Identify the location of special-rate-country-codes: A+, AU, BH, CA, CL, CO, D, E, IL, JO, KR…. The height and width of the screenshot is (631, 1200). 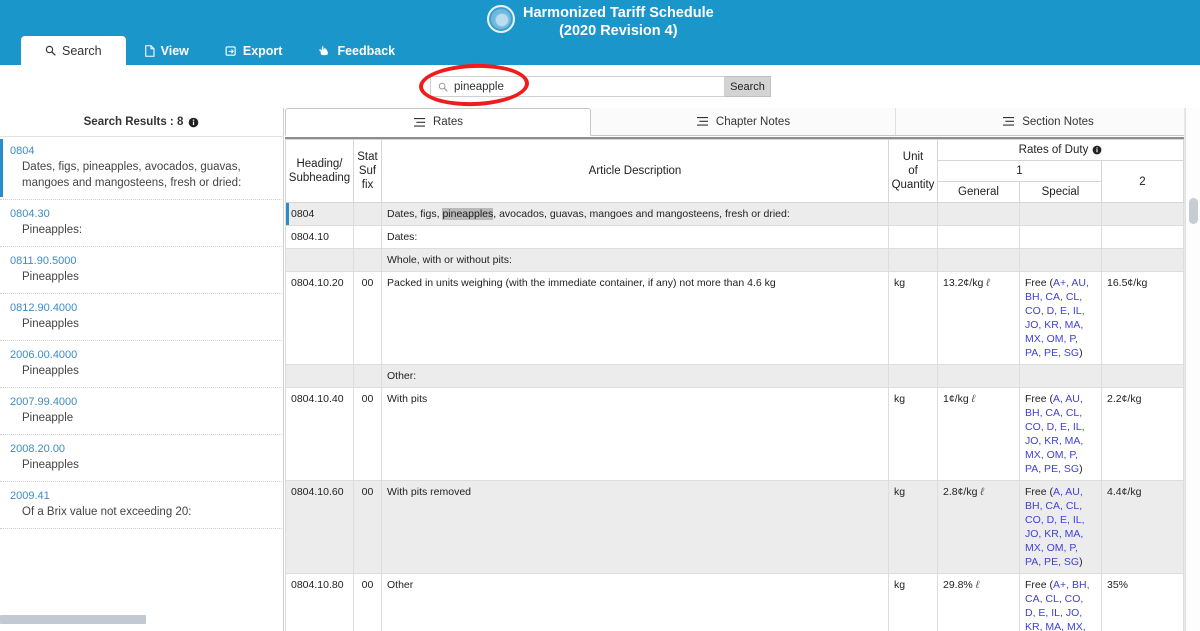
(1057, 318).